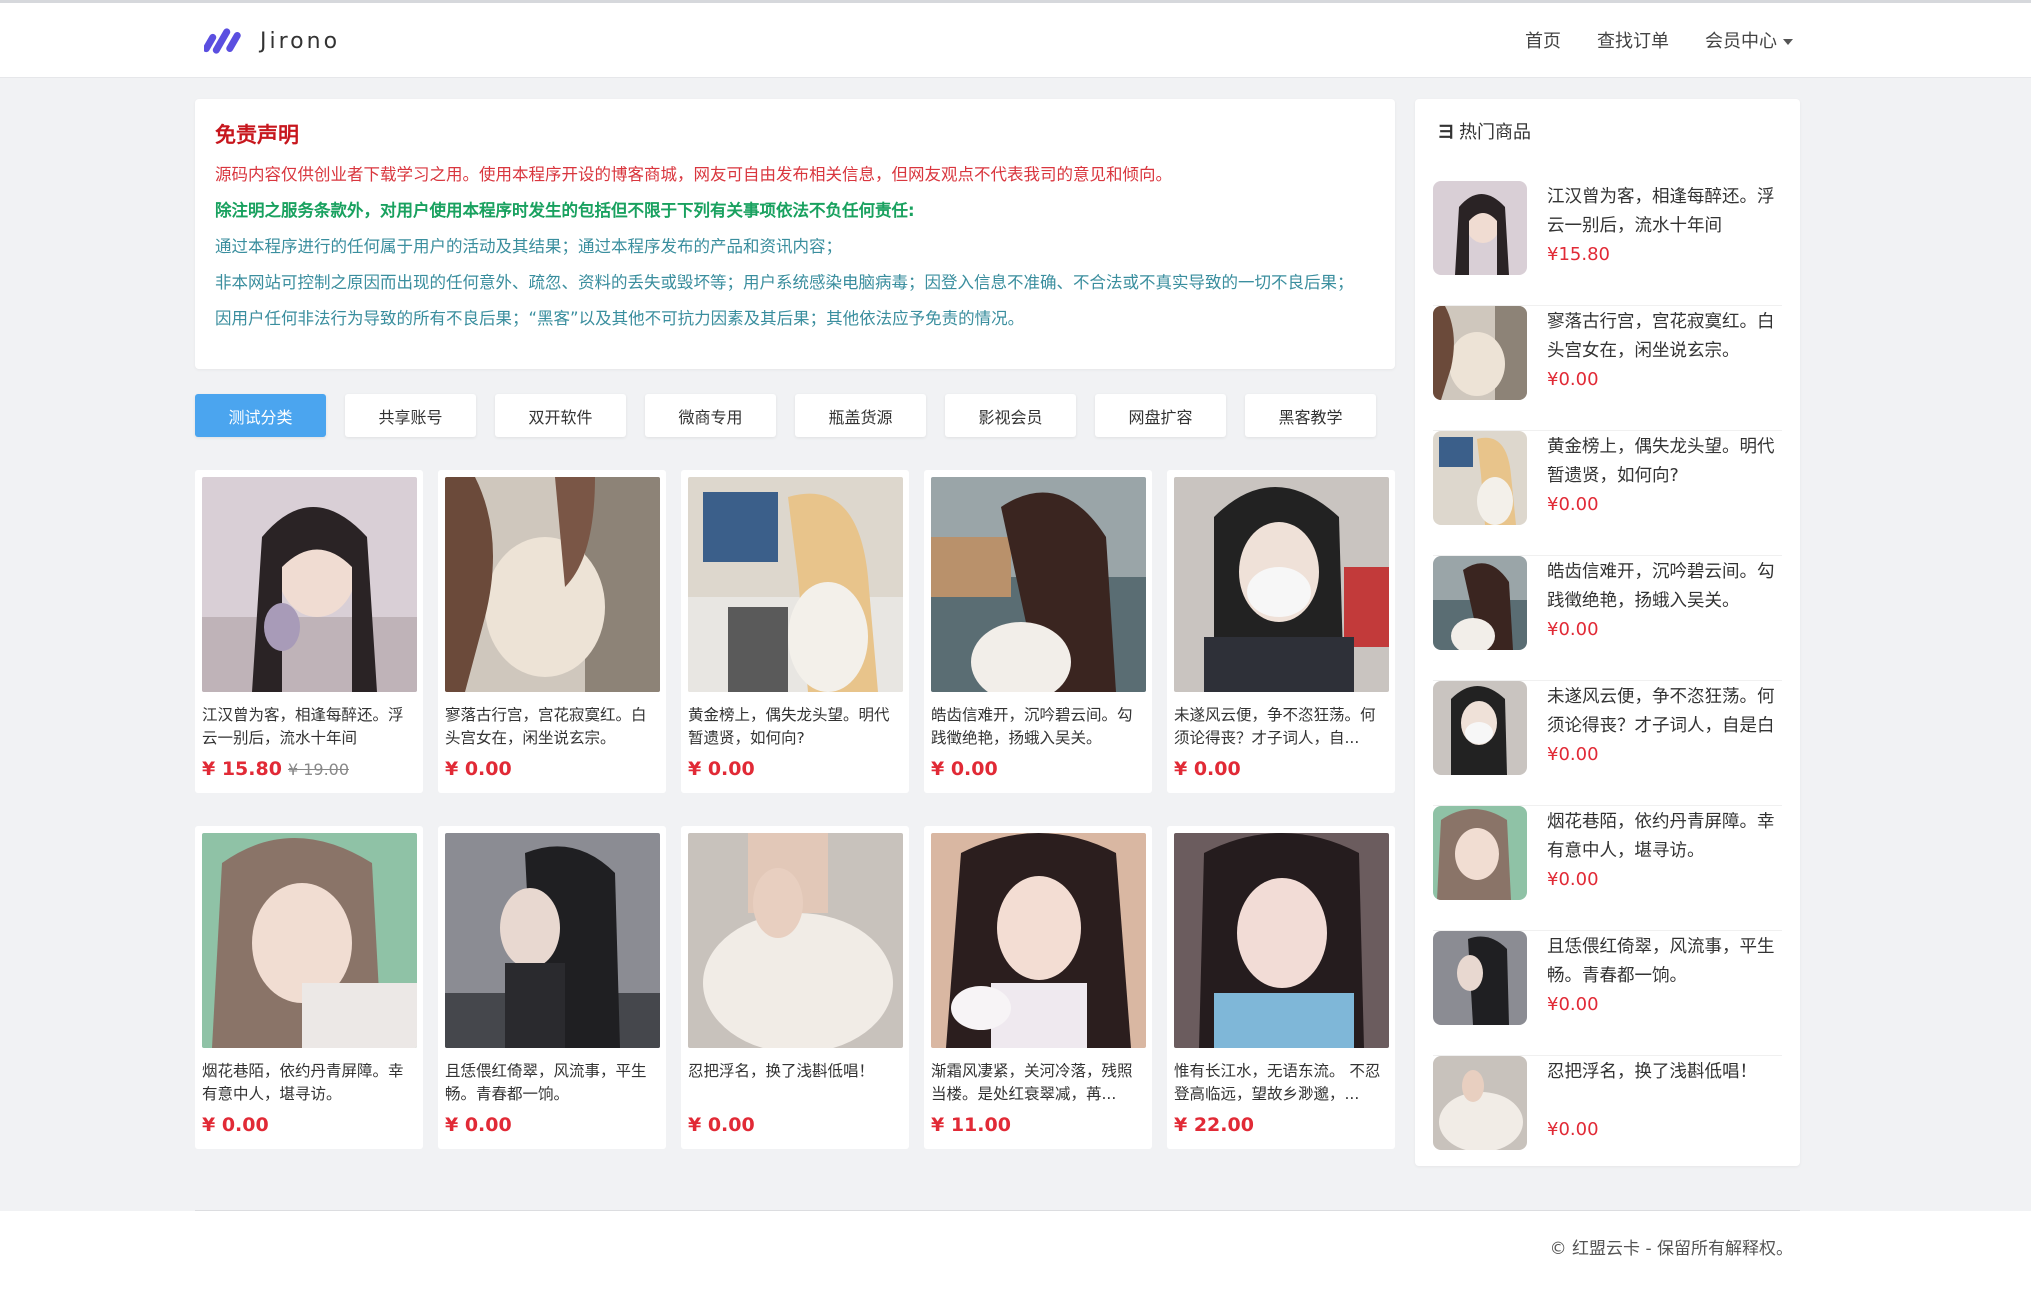 This screenshot has height=1292, width=2031. What do you see at coordinates (1032, 726) in the screenshot?
I see `product-desc: 皓齿信难开，沉吟碧云间。勾践徵绝艳，扬蛾入吴关。` at bounding box center [1032, 726].